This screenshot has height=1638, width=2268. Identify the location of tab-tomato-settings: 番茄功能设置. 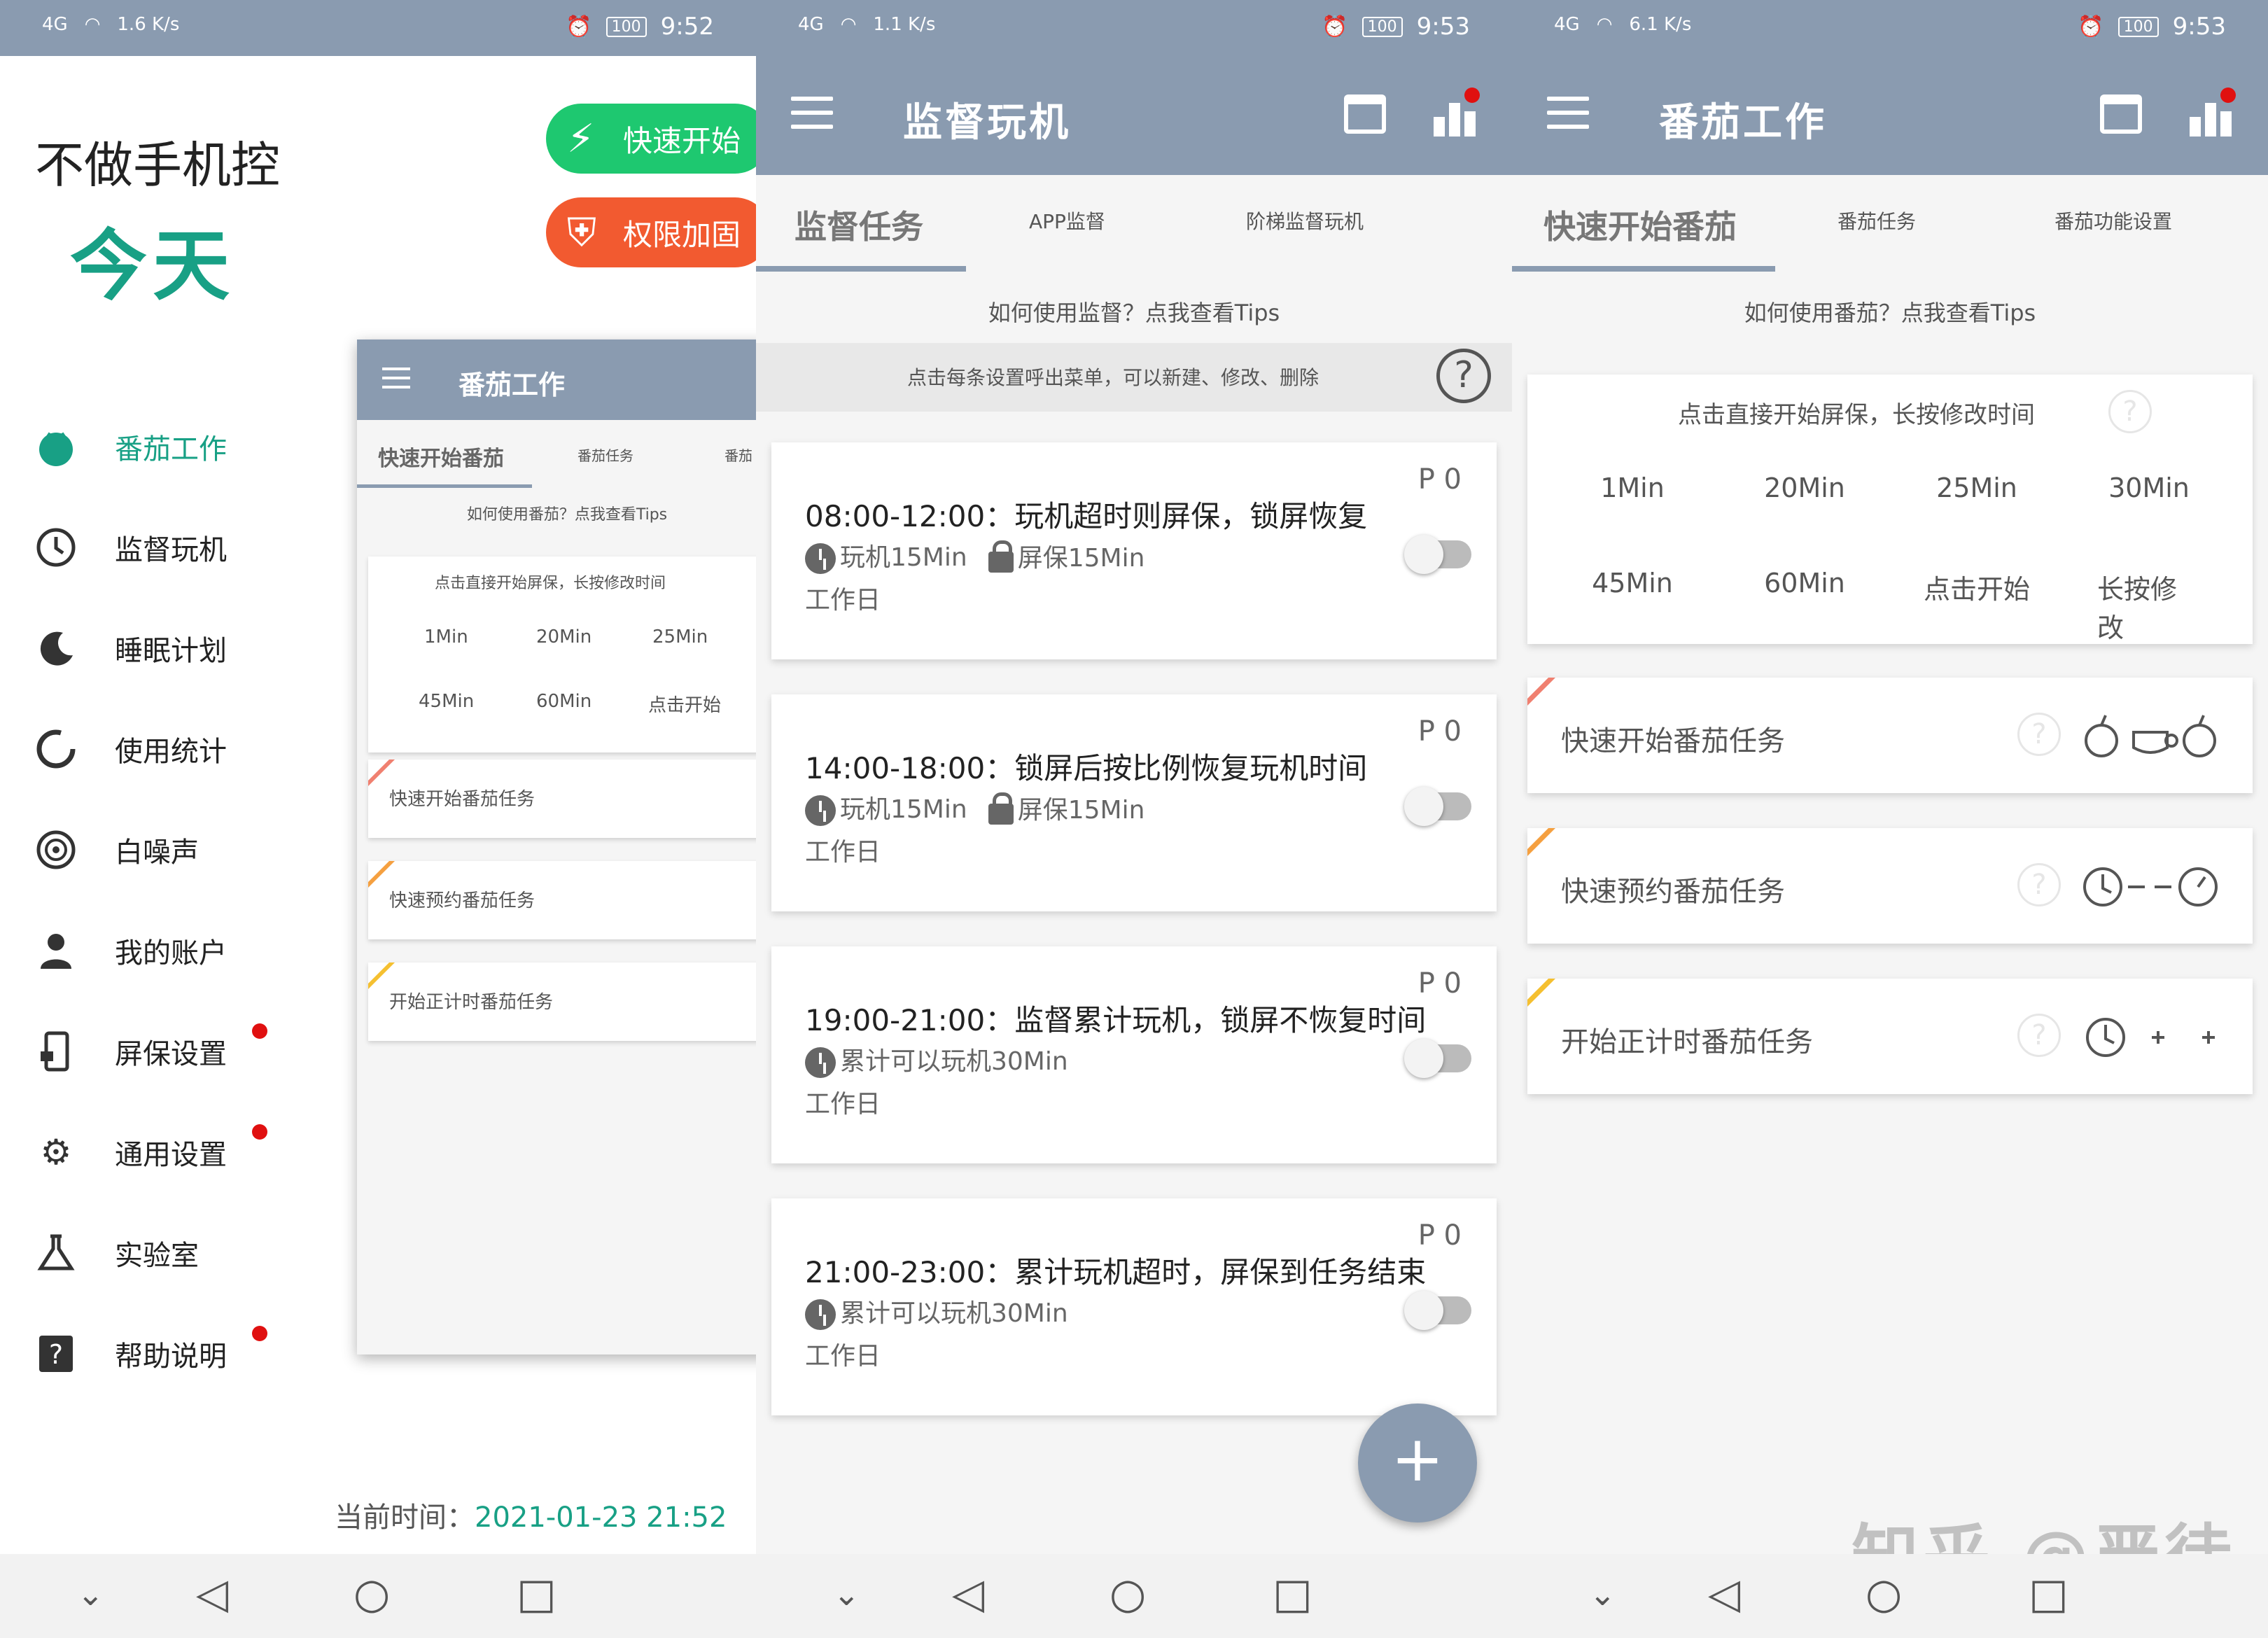
(2113, 220).